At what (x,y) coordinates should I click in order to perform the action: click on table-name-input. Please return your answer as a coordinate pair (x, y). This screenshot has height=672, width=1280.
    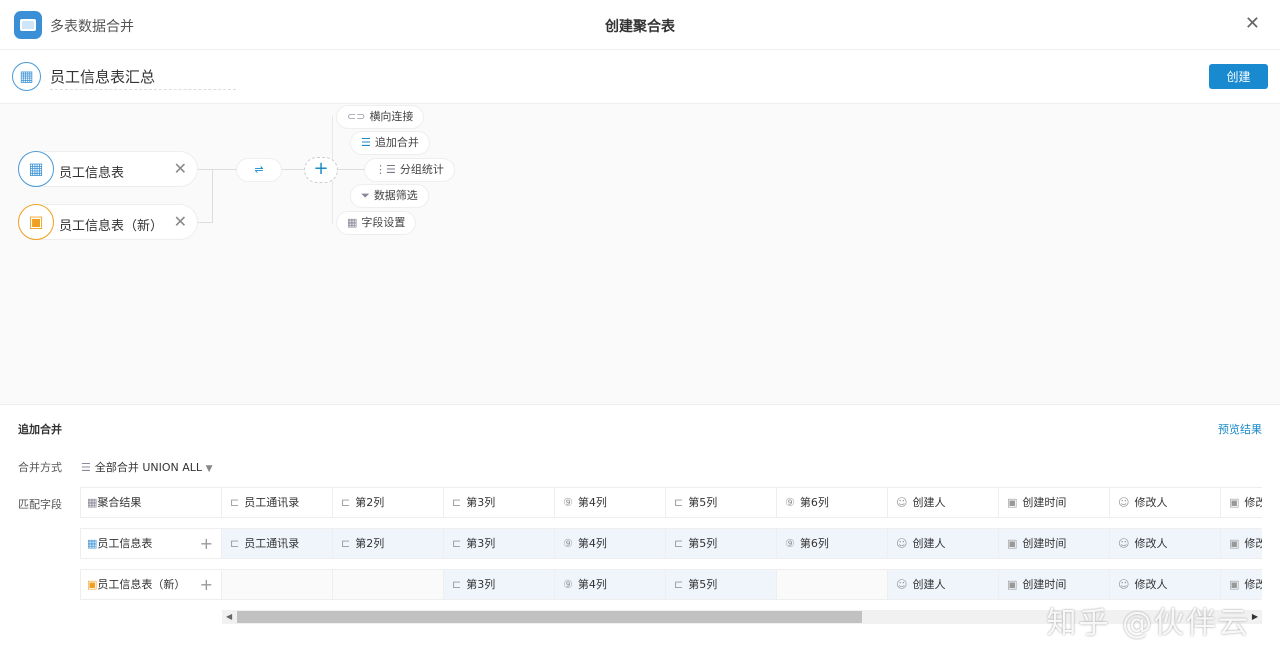
    Looking at the image, I should click on (143, 77).